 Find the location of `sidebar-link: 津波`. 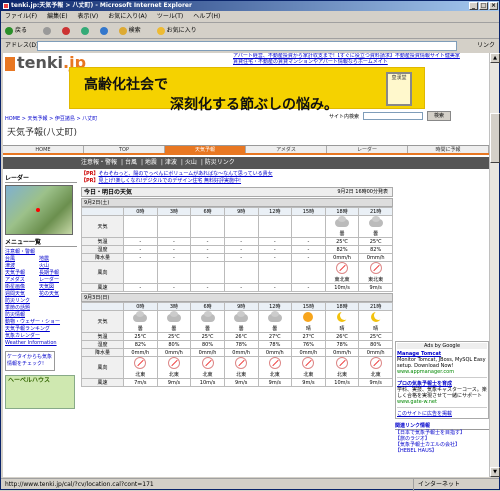

sidebar-link: 津波 is located at coordinates (22, 266).